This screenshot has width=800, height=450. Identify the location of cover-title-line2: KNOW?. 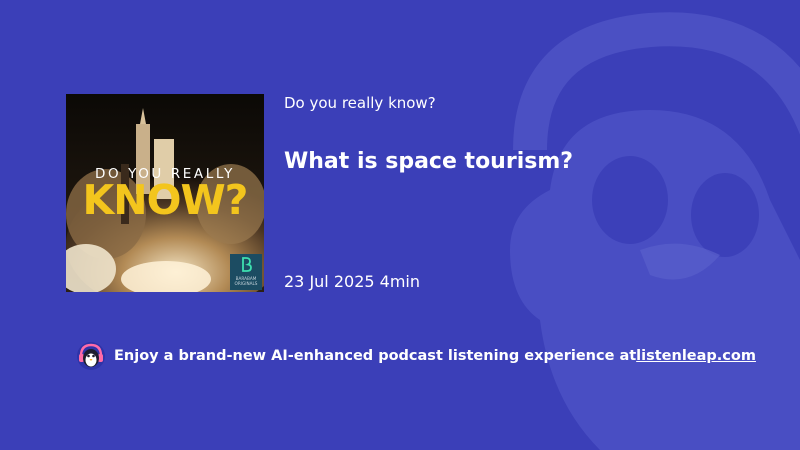
(165, 200).